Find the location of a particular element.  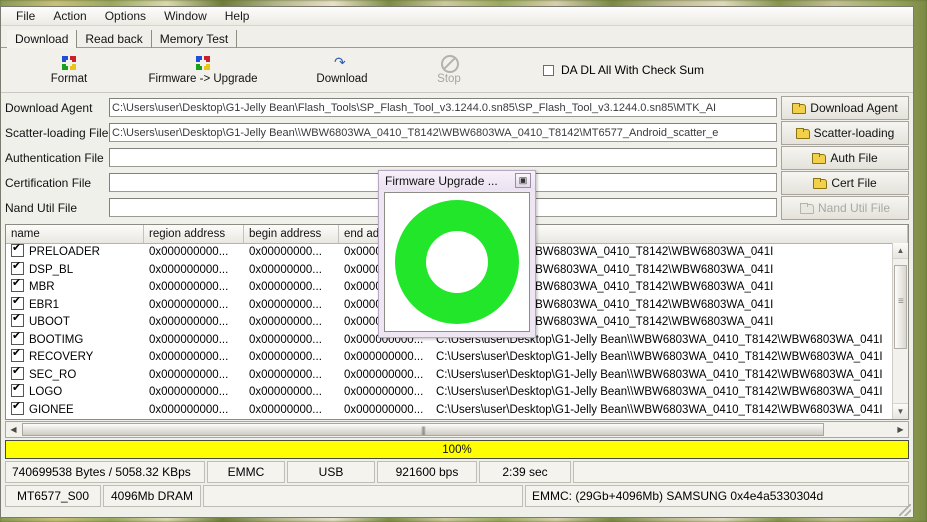

table-horizontal-scrollbar: ◀ ▶ is located at coordinates (457, 429).